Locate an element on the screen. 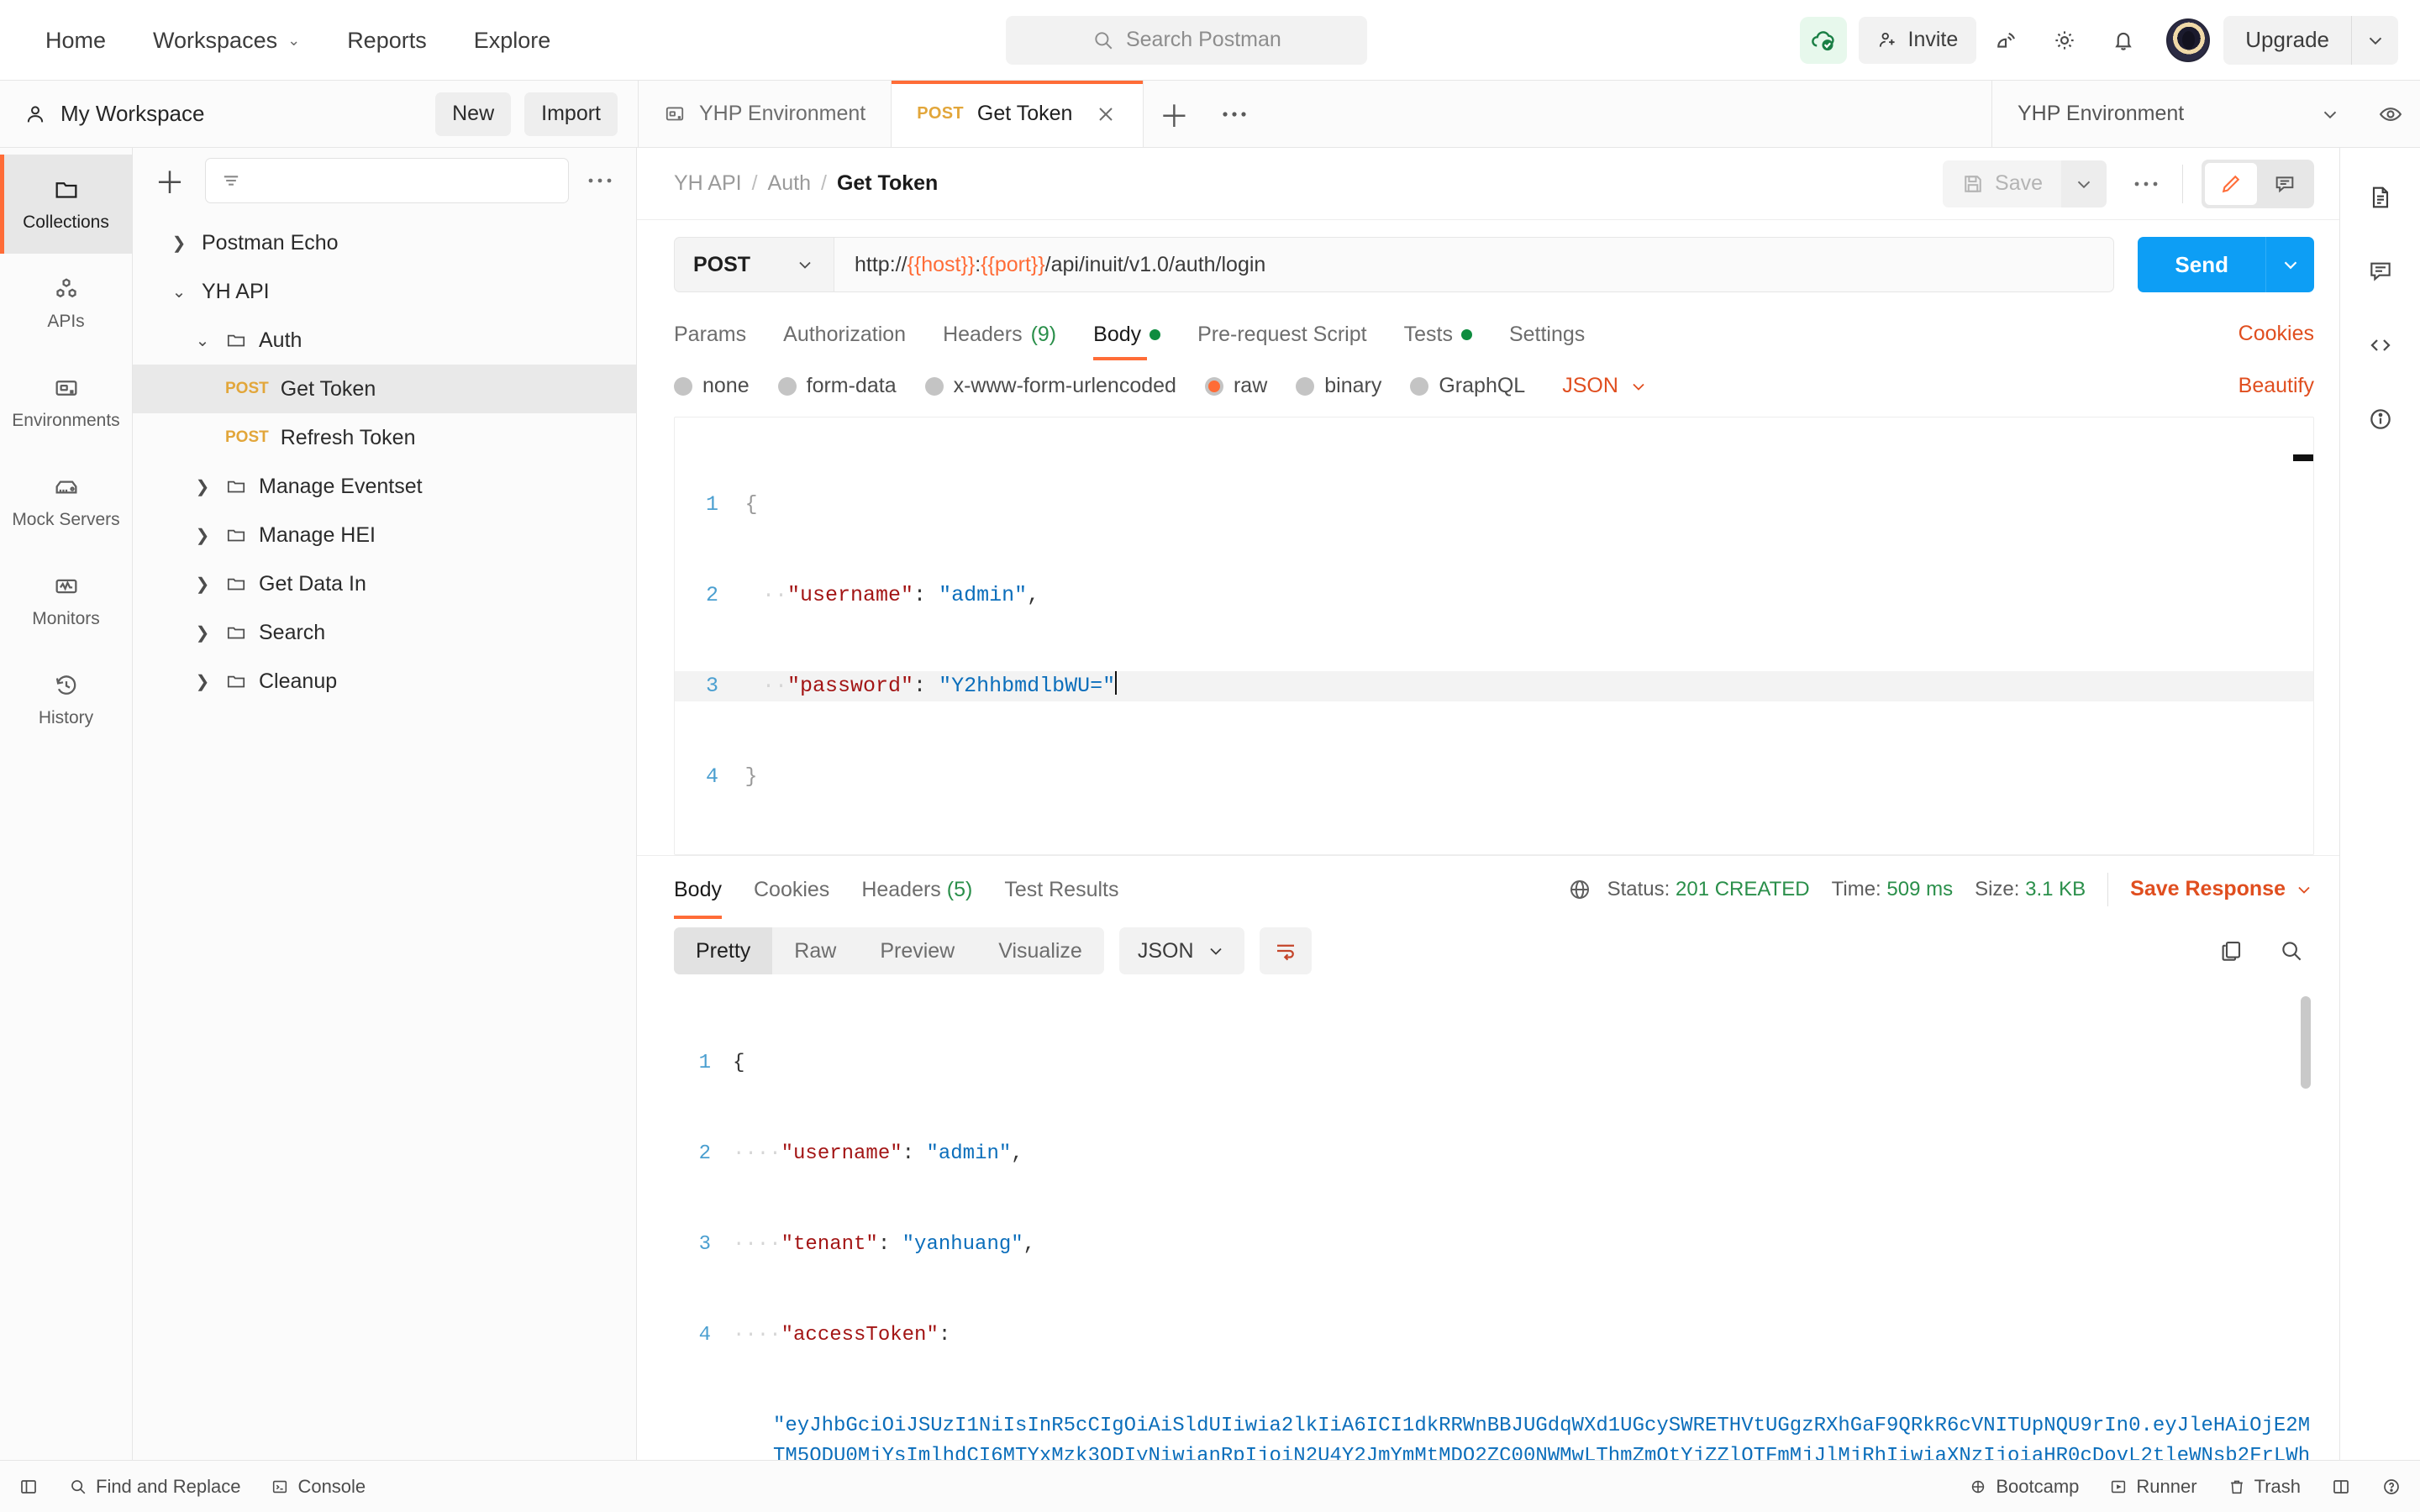 The width and height of the screenshot is (2420, 1512). tab-options-icon is located at coordinates (1234, 114).